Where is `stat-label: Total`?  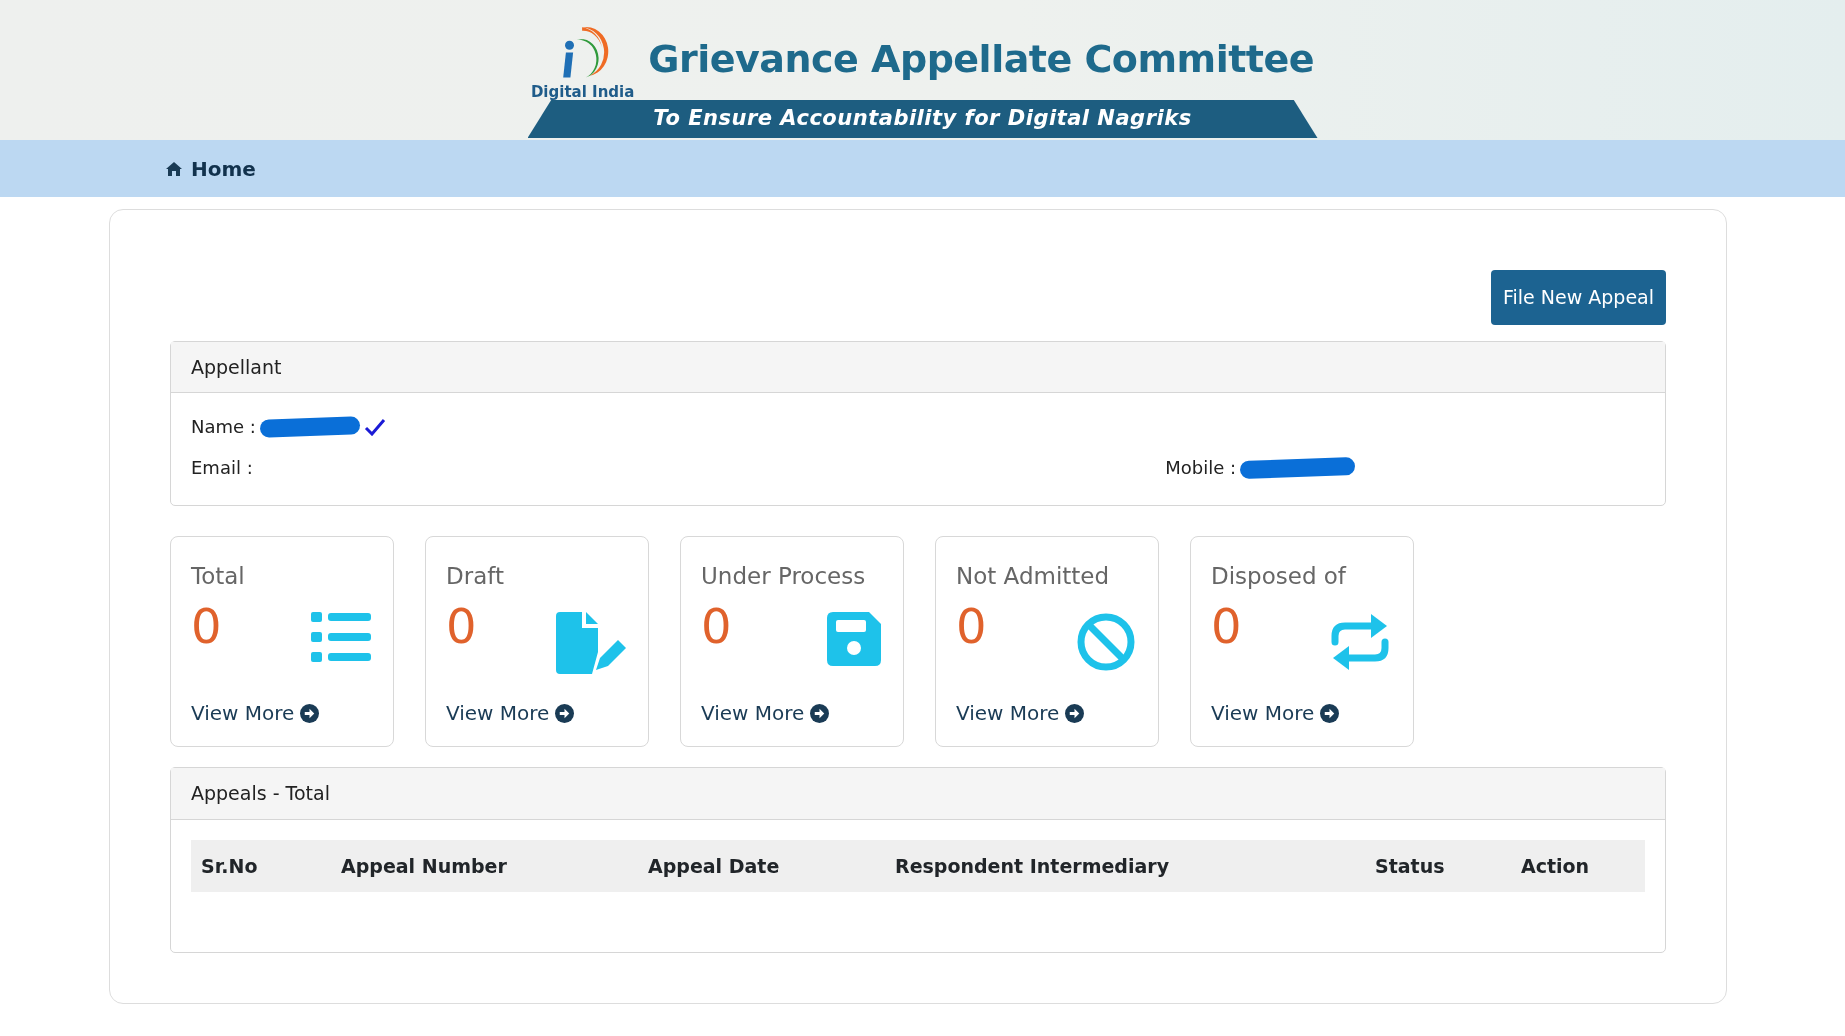 stat-label: Total is located at coordinates (218, 576).